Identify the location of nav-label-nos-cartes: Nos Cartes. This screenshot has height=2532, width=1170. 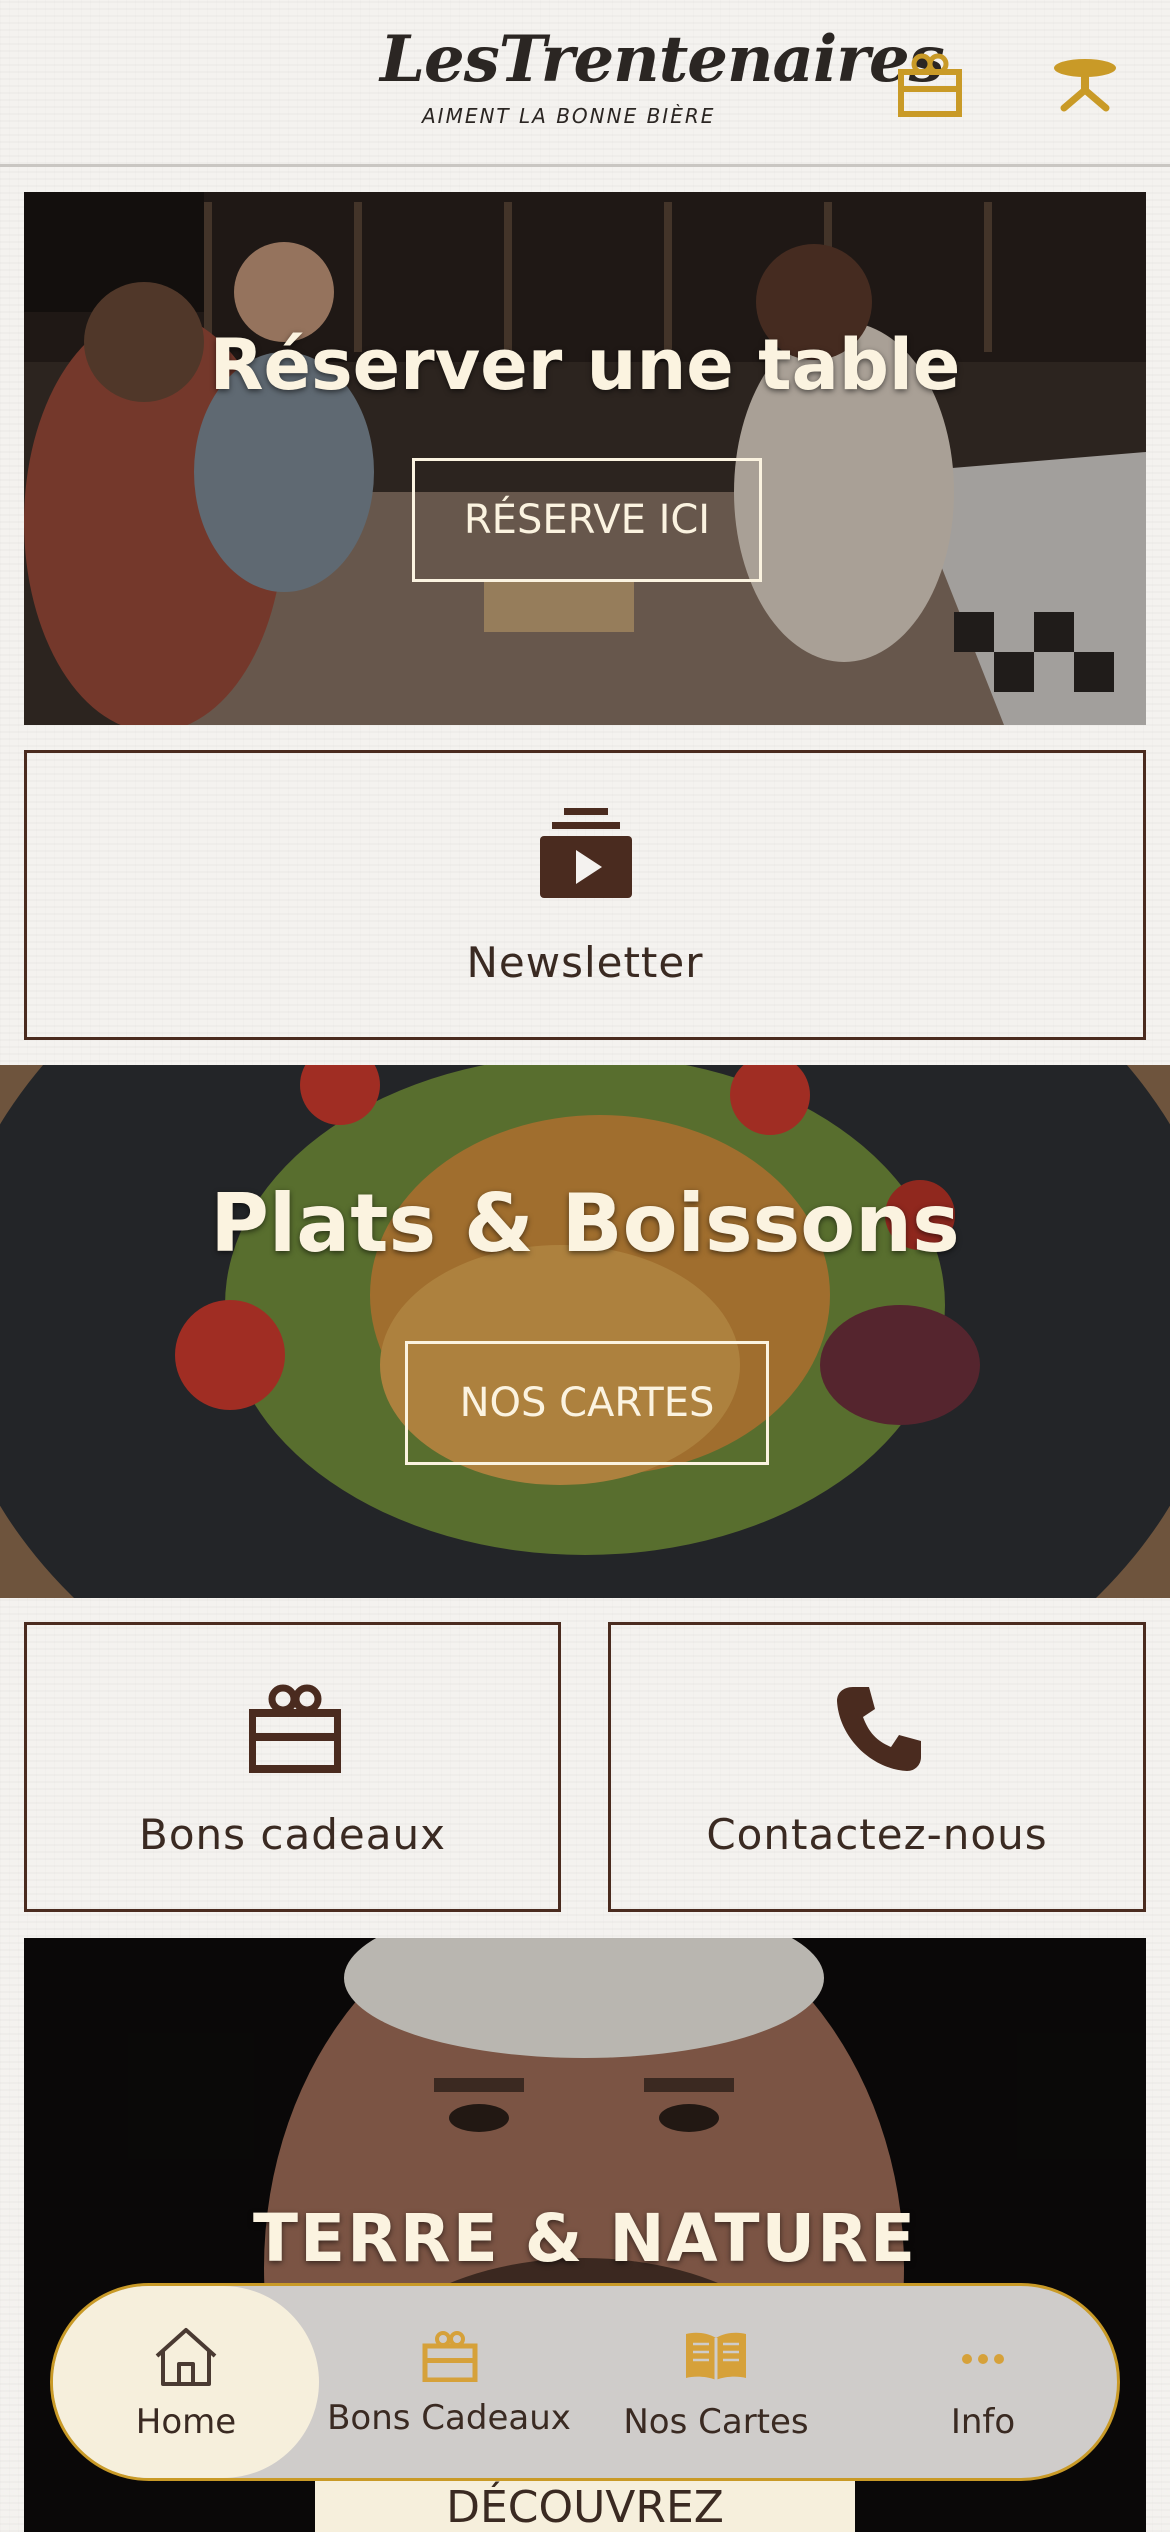
(716, 2422).